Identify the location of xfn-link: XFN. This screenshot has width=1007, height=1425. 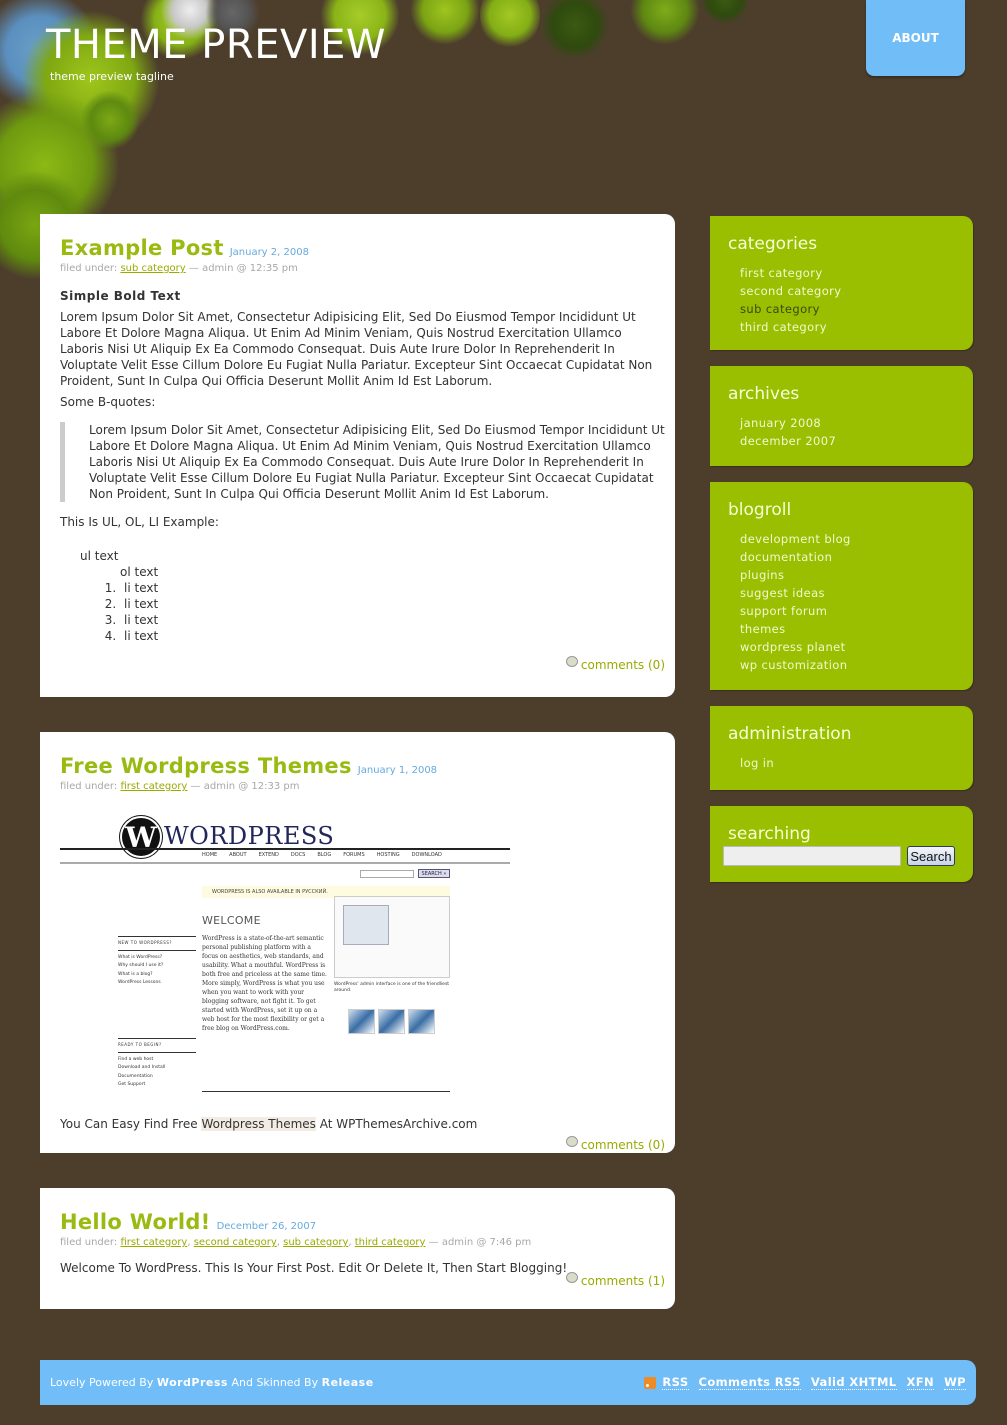
(920, 1382).